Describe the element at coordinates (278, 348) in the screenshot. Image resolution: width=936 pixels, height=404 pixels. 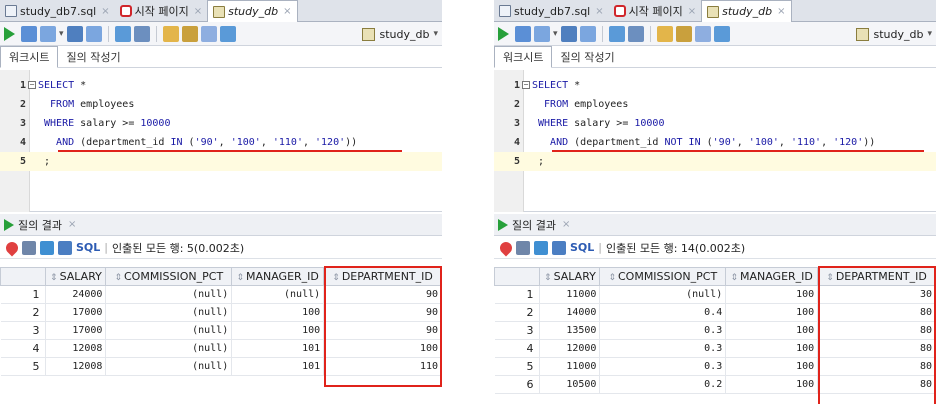
I see `table-cell: 101` at that location.